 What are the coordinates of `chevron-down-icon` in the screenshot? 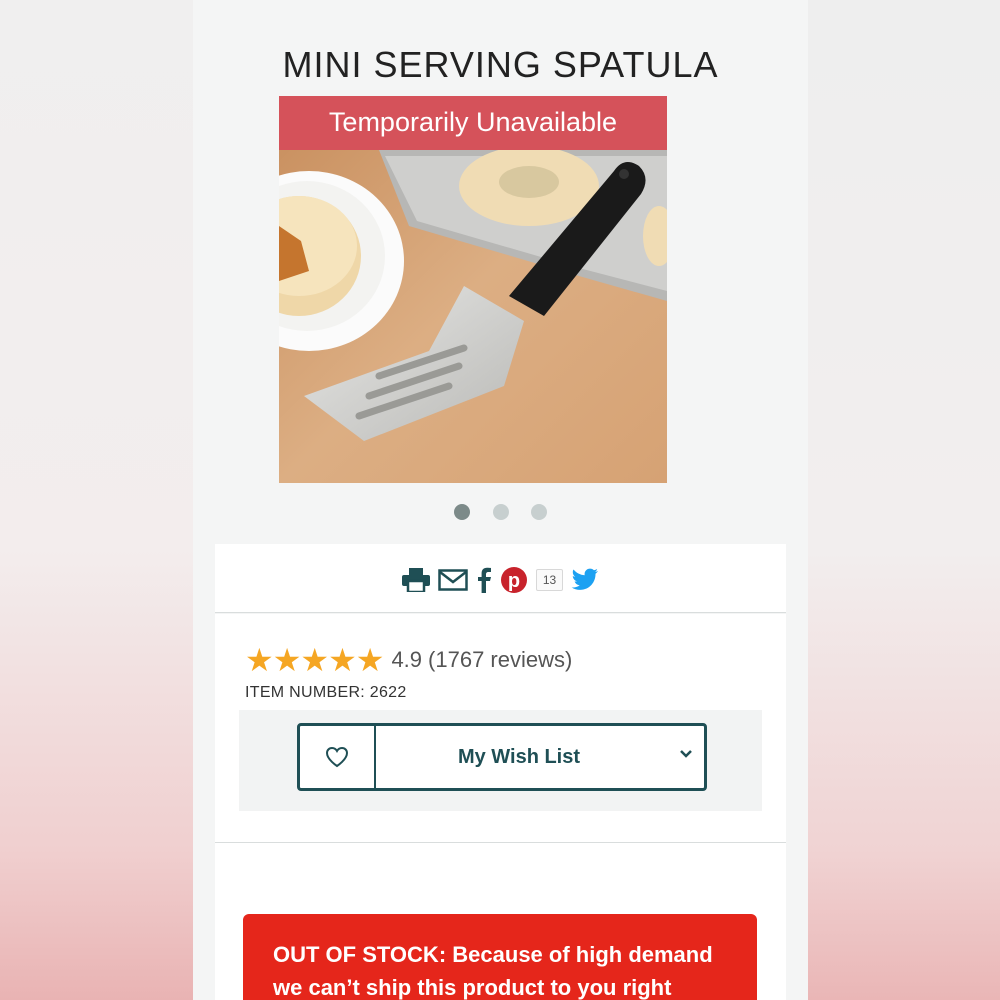 It's located at (686, 756).